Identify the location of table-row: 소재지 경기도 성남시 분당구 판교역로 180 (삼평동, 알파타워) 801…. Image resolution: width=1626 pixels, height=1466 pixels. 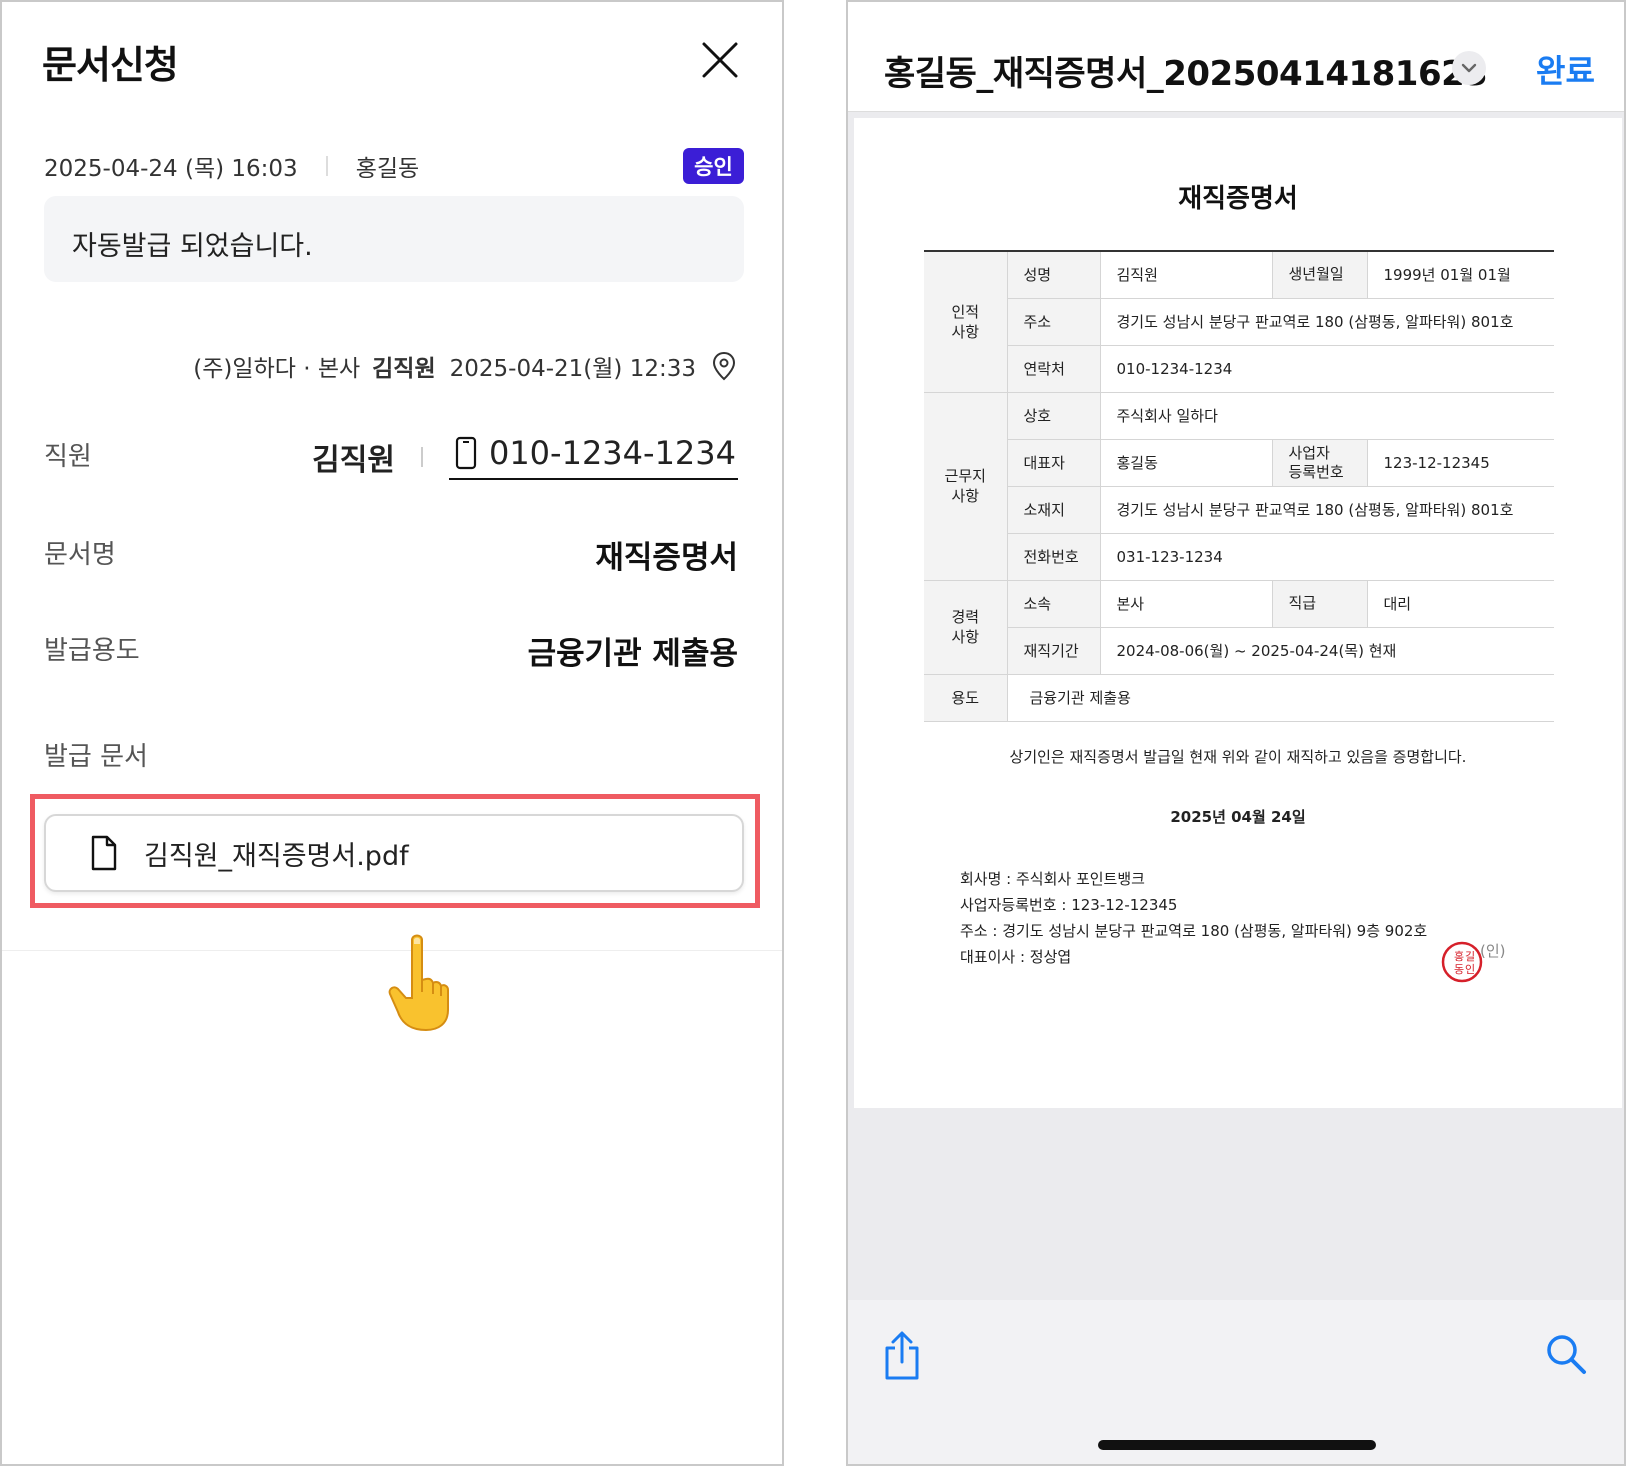
(1239, 510).